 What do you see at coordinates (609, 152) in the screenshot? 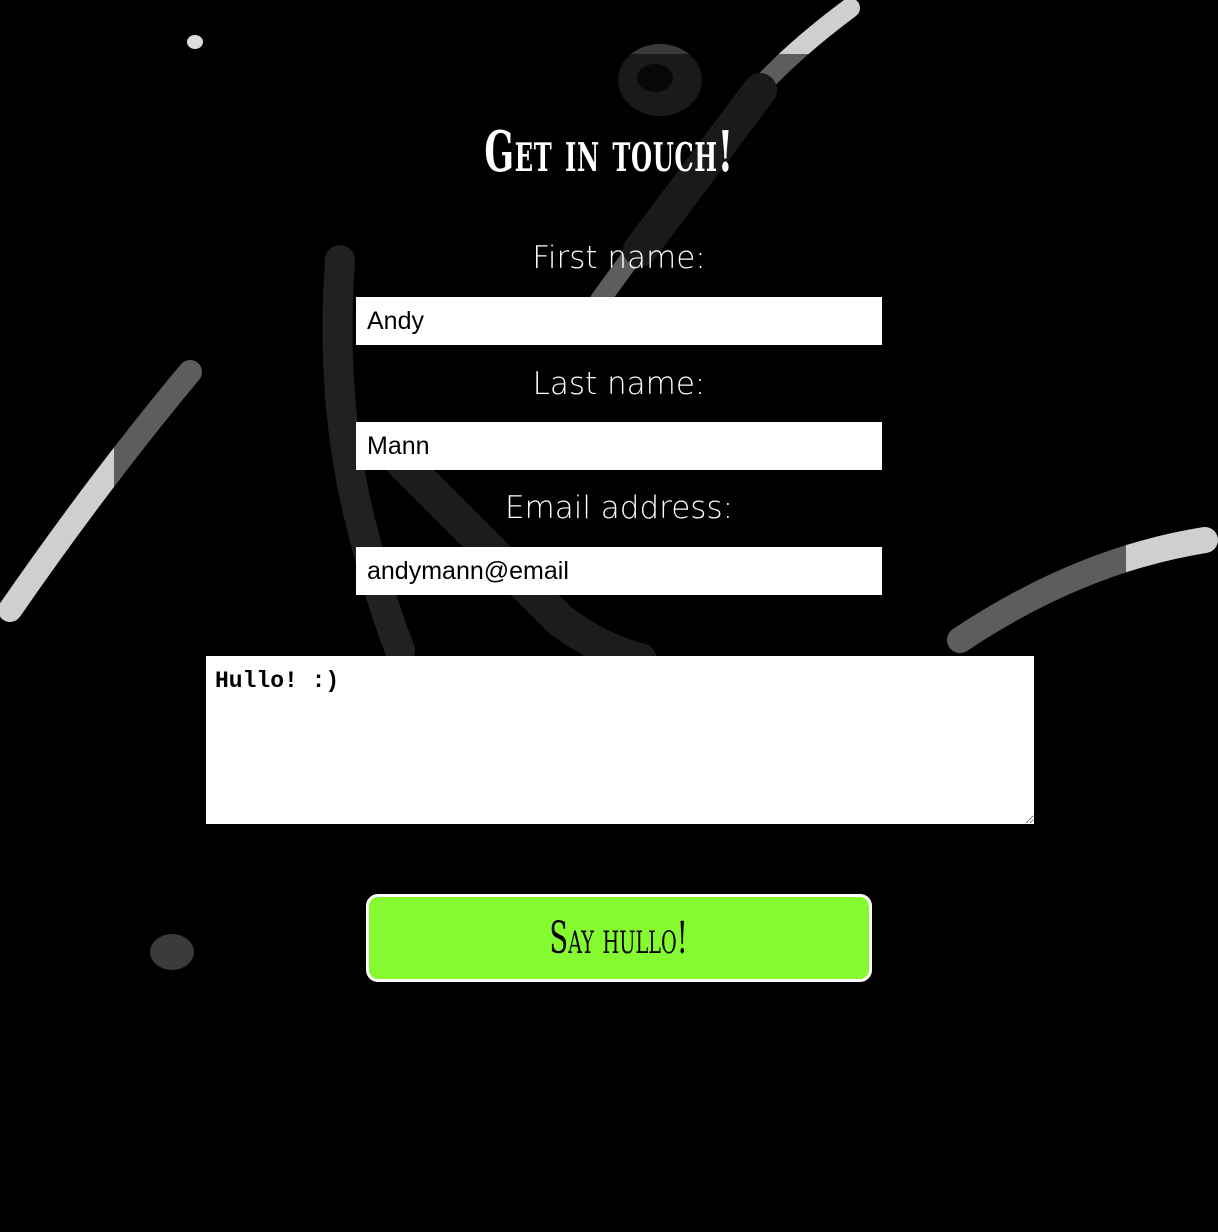
I see `page-title: Get in touch!` at bounding box center [609, 152].